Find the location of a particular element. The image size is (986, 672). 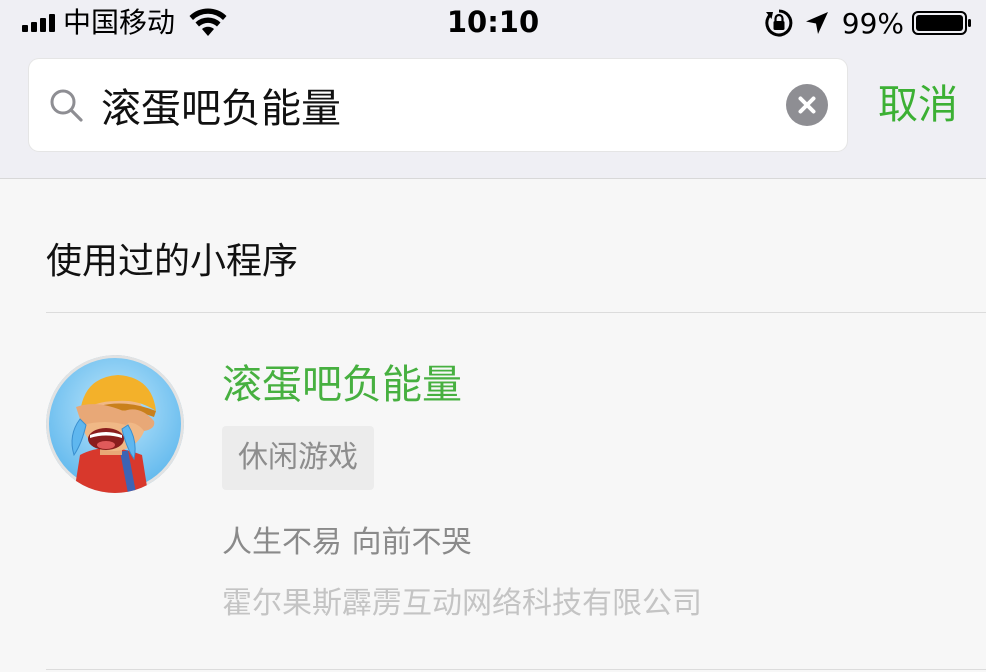

clear-search-button is located at coordinates (807, 105).